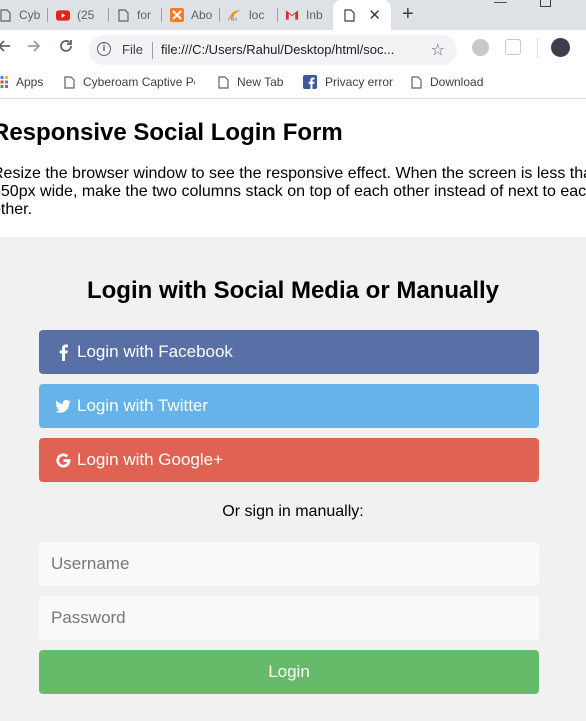 This screenshot has height=721, width=586. Describe the element at coordinates (143, 405) in the screenshot. I see `twitter-login-label: Login with Twitter` at that location.